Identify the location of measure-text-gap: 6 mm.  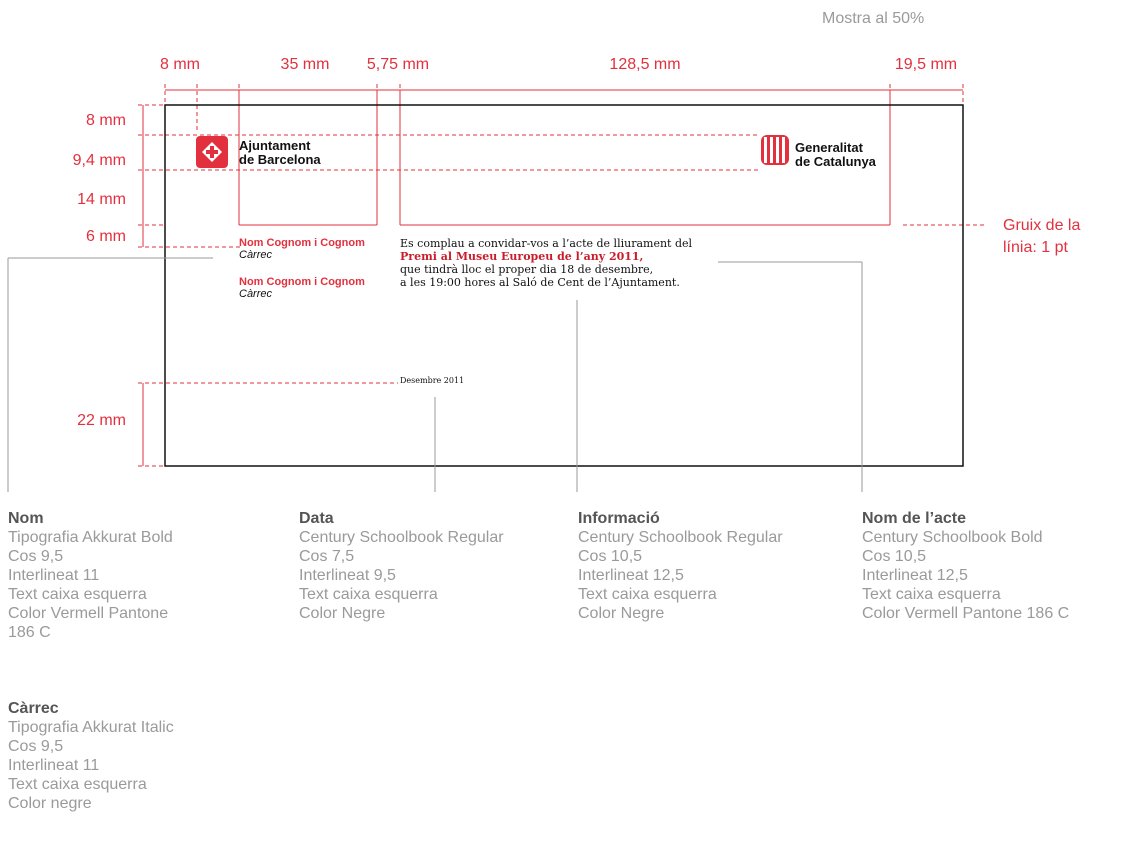
(106, 236).